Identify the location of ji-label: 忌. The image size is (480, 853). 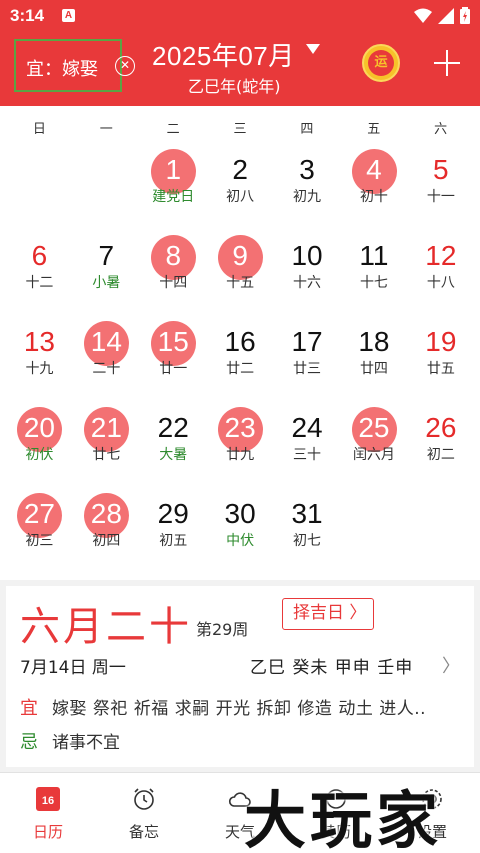
(29, 742).